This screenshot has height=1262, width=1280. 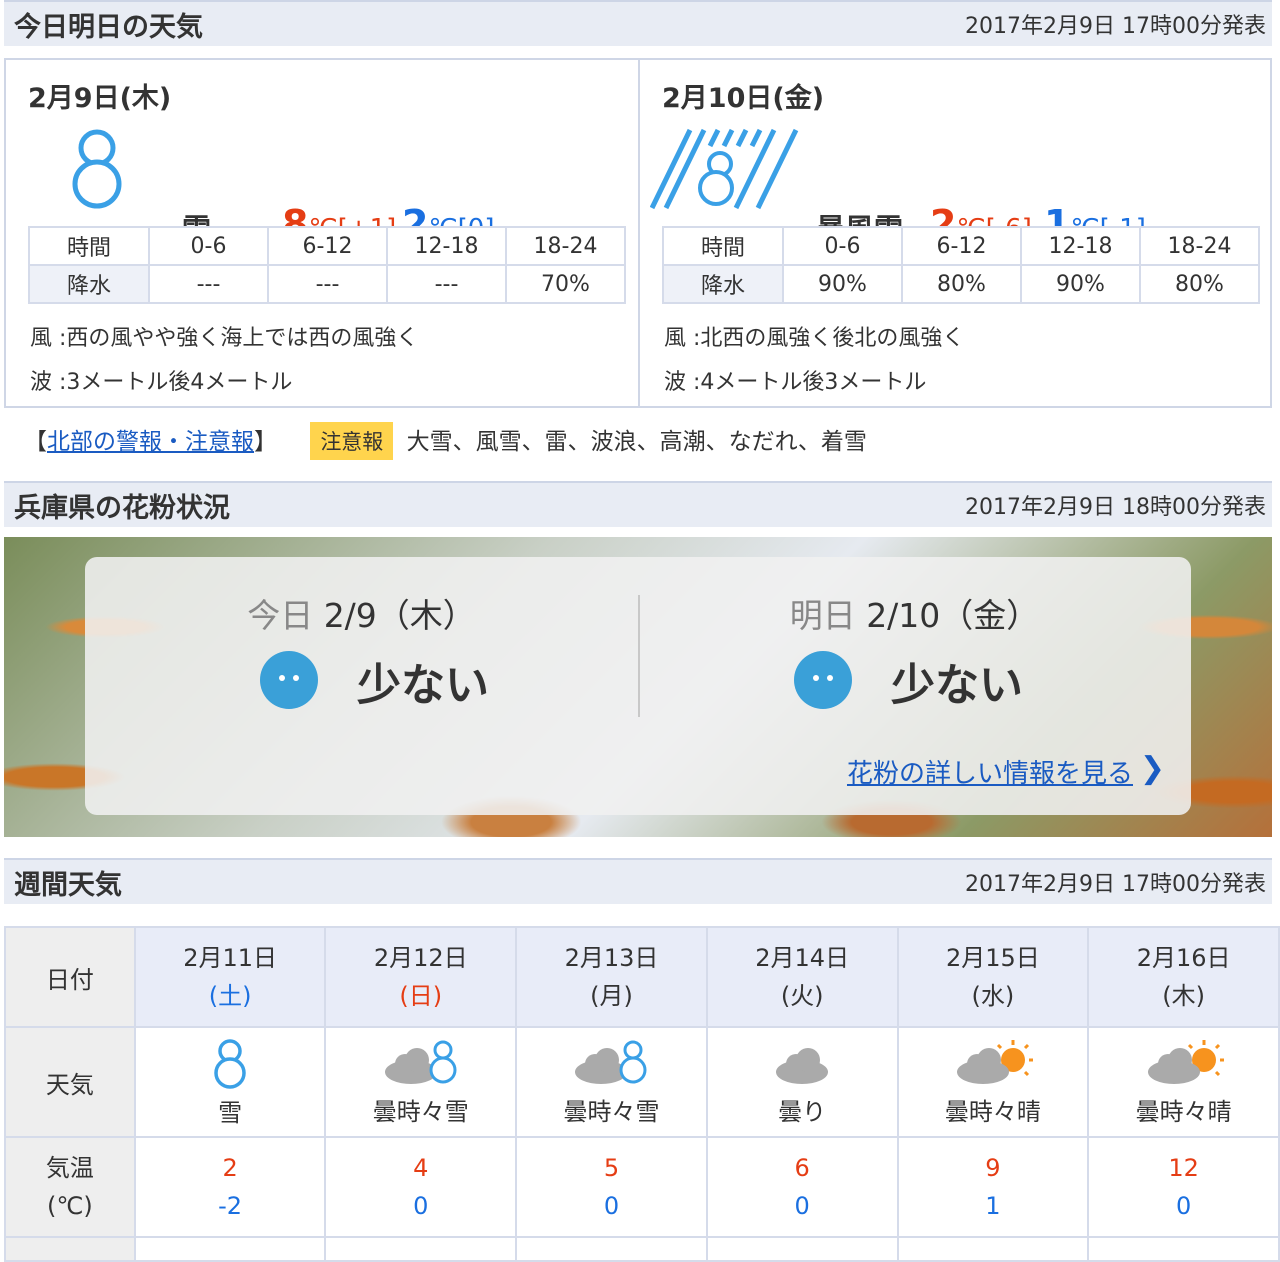 What do you see at coordinates (795, 382) in the screenshot?
I see `wave-info: 波 :4メートル後3メートル` at bounding box center [795, 382].